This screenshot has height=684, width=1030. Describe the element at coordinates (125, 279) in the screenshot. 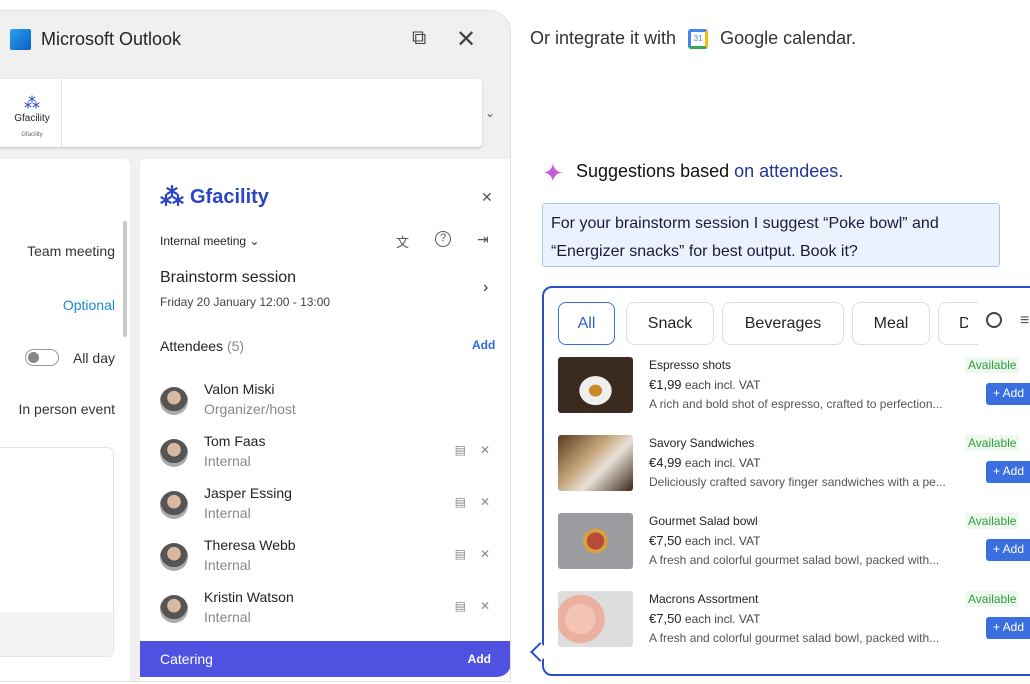

I see `scrollbar` at that location.